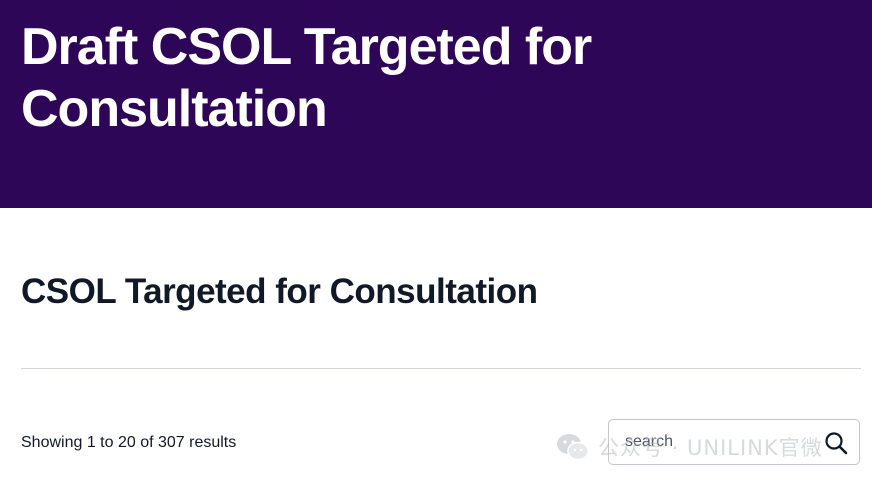 This screenshot has width=872, height=482. I want to click on wechat-icon, so click(573, 447).